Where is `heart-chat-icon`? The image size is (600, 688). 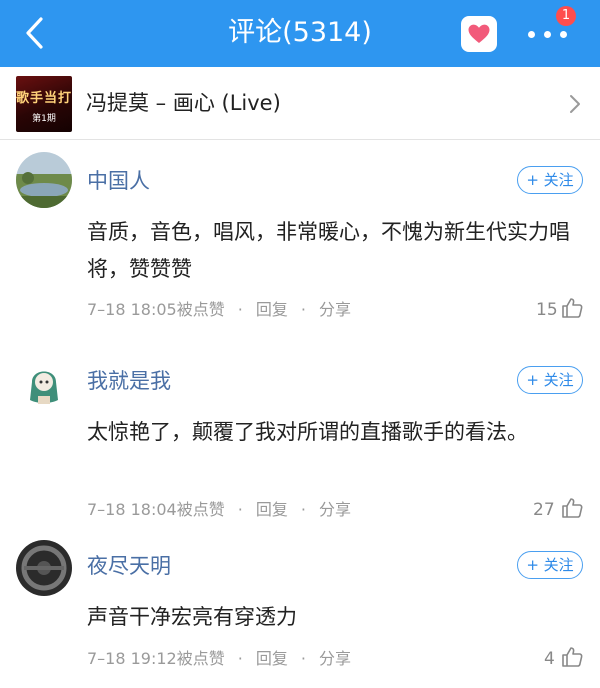
heart-chat-icon is located at coordinates (479, 33).